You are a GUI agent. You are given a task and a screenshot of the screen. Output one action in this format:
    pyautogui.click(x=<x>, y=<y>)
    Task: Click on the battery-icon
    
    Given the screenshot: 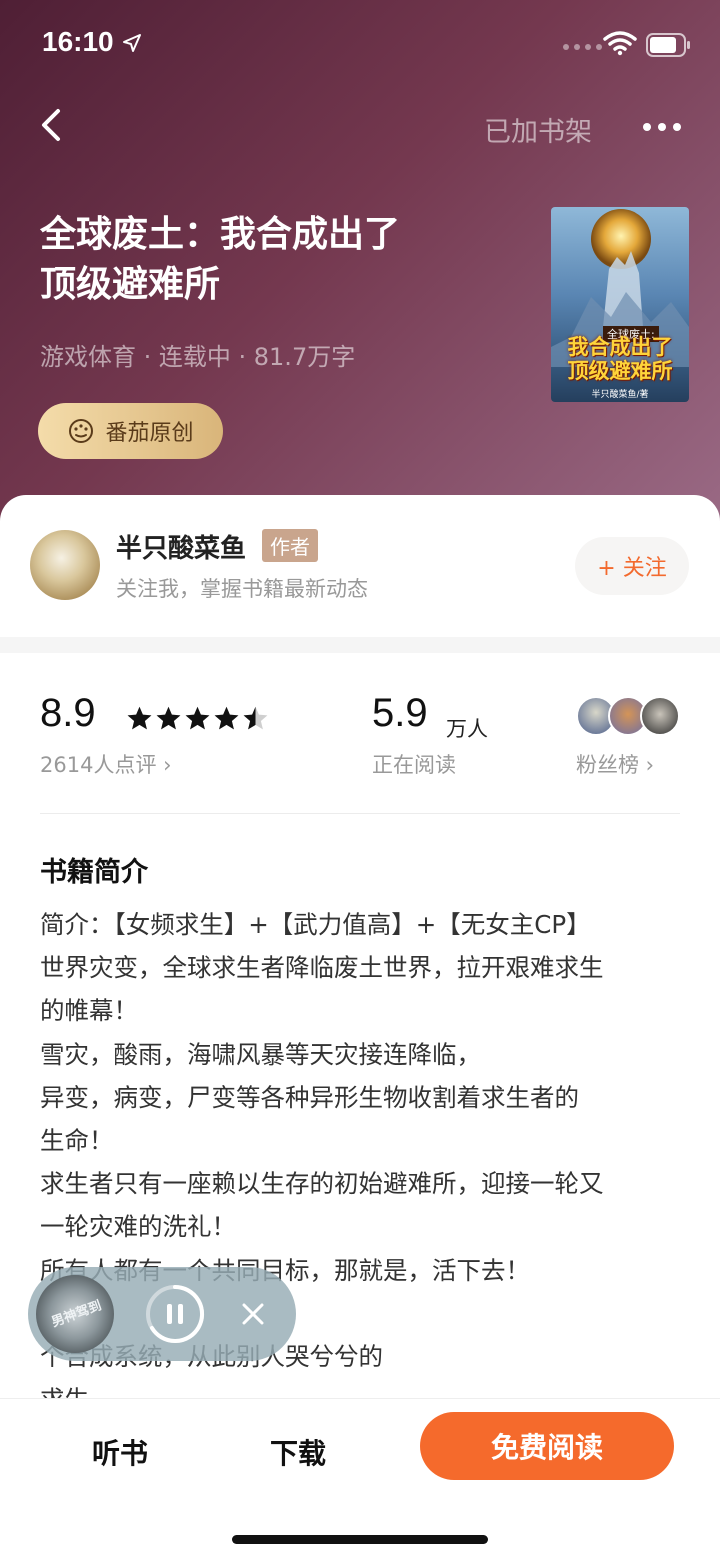 What is the action you would take?
    pyautogui.click(x=668, y=45)
    